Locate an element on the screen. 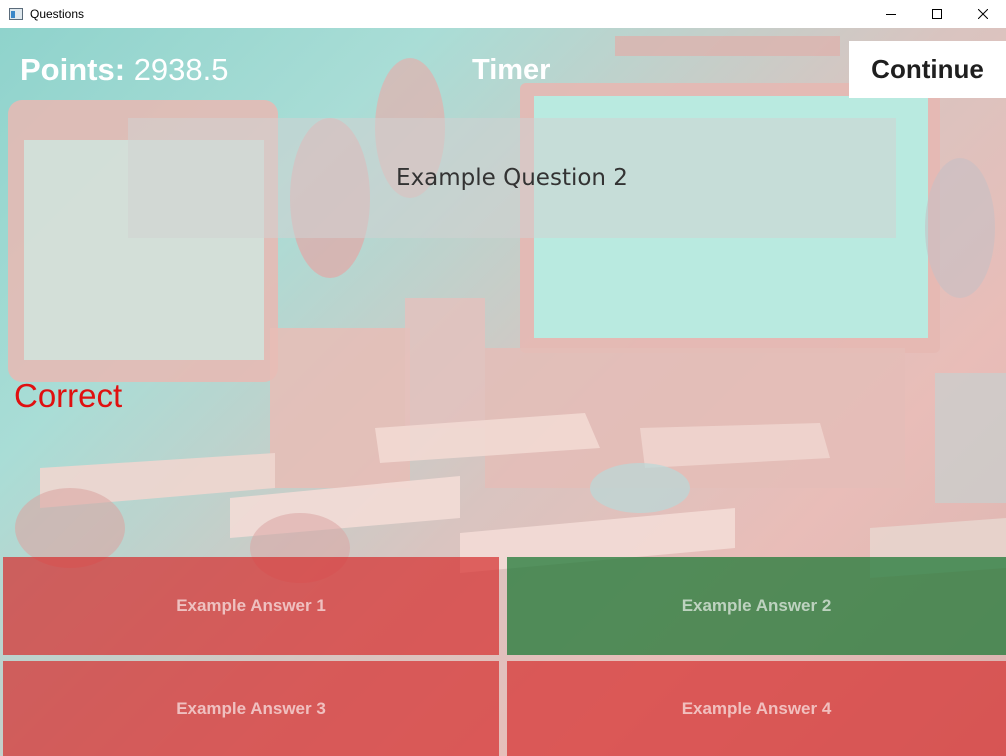 Image resolution: width=1006 pixels, height=756 pixels. answer-feedback-text: Correct is located at coordinates (68, 395).